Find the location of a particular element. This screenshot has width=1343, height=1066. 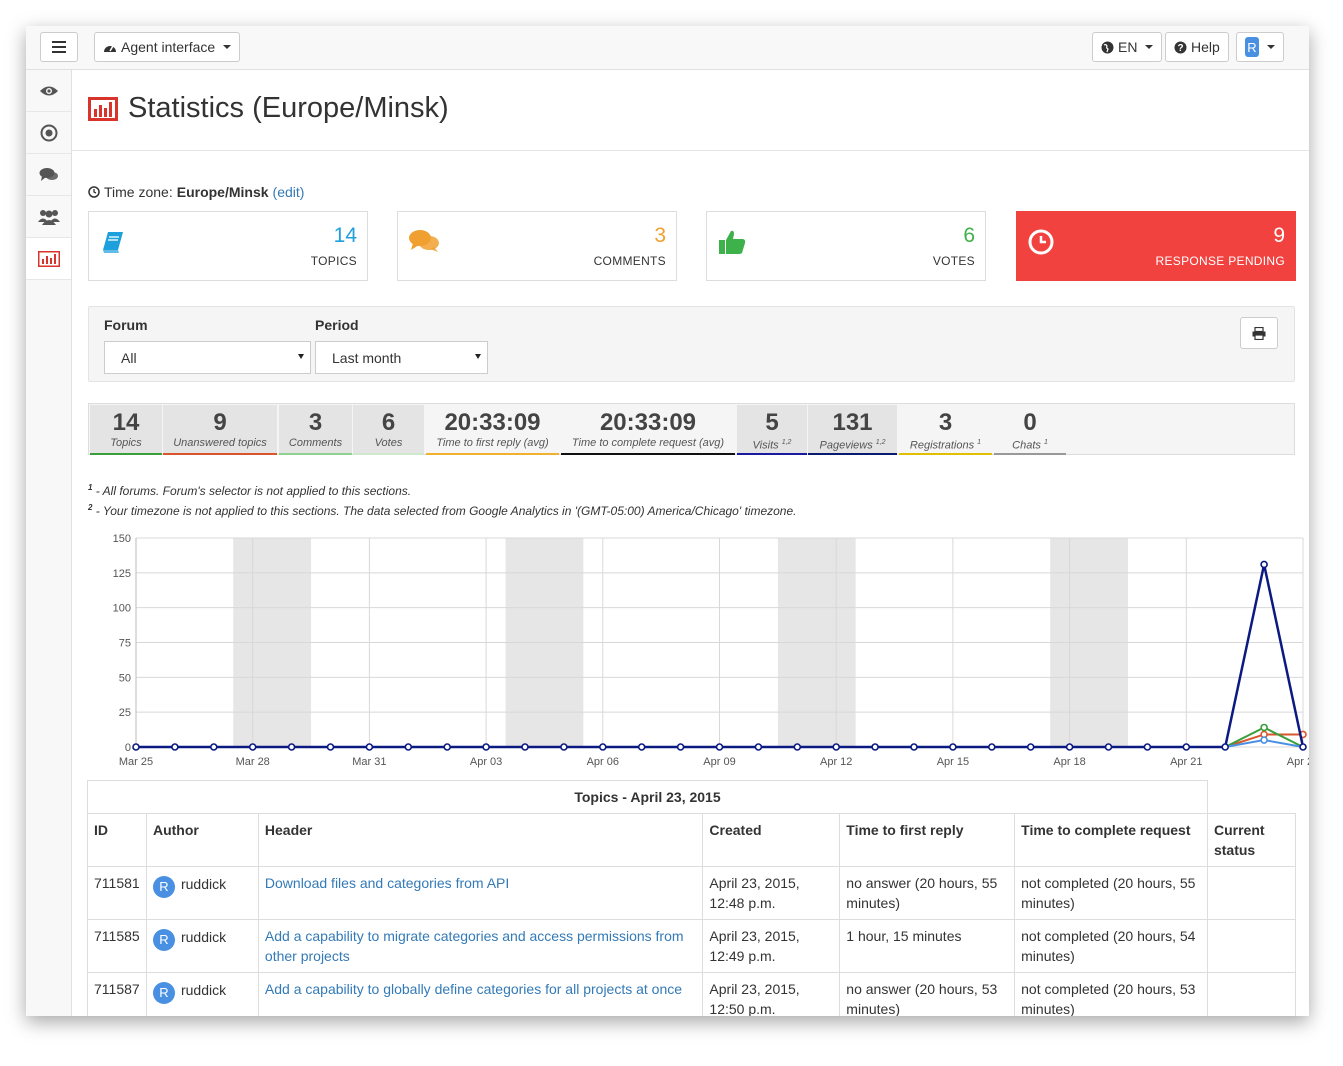

dot-circle-icon is located at coordinates (48, 132).